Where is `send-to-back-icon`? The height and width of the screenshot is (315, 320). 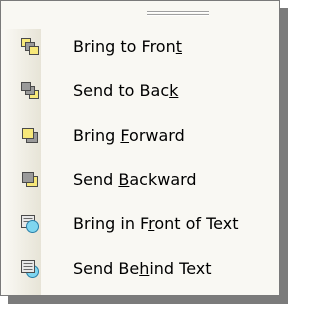
send-to-back-icon is located at coordinates (30, 91).